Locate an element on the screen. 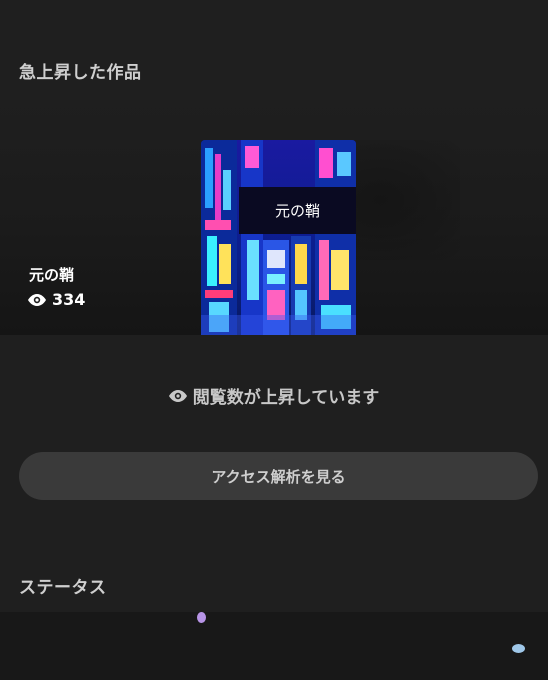 This screenshot has height=680, width=548. view-count: 334 is located at coordinates (56, 299).